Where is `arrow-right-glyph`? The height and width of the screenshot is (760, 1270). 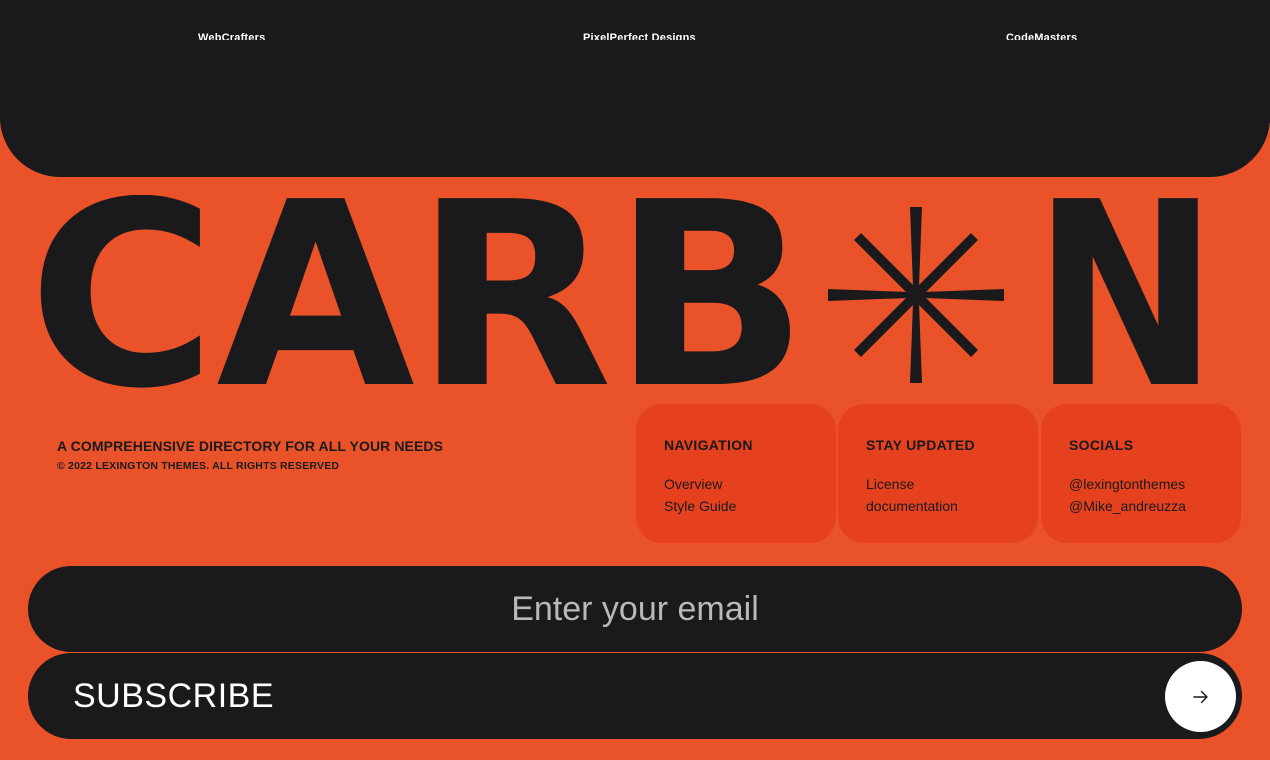 arrow-right-glyph is located at coordinates (1200, 696).